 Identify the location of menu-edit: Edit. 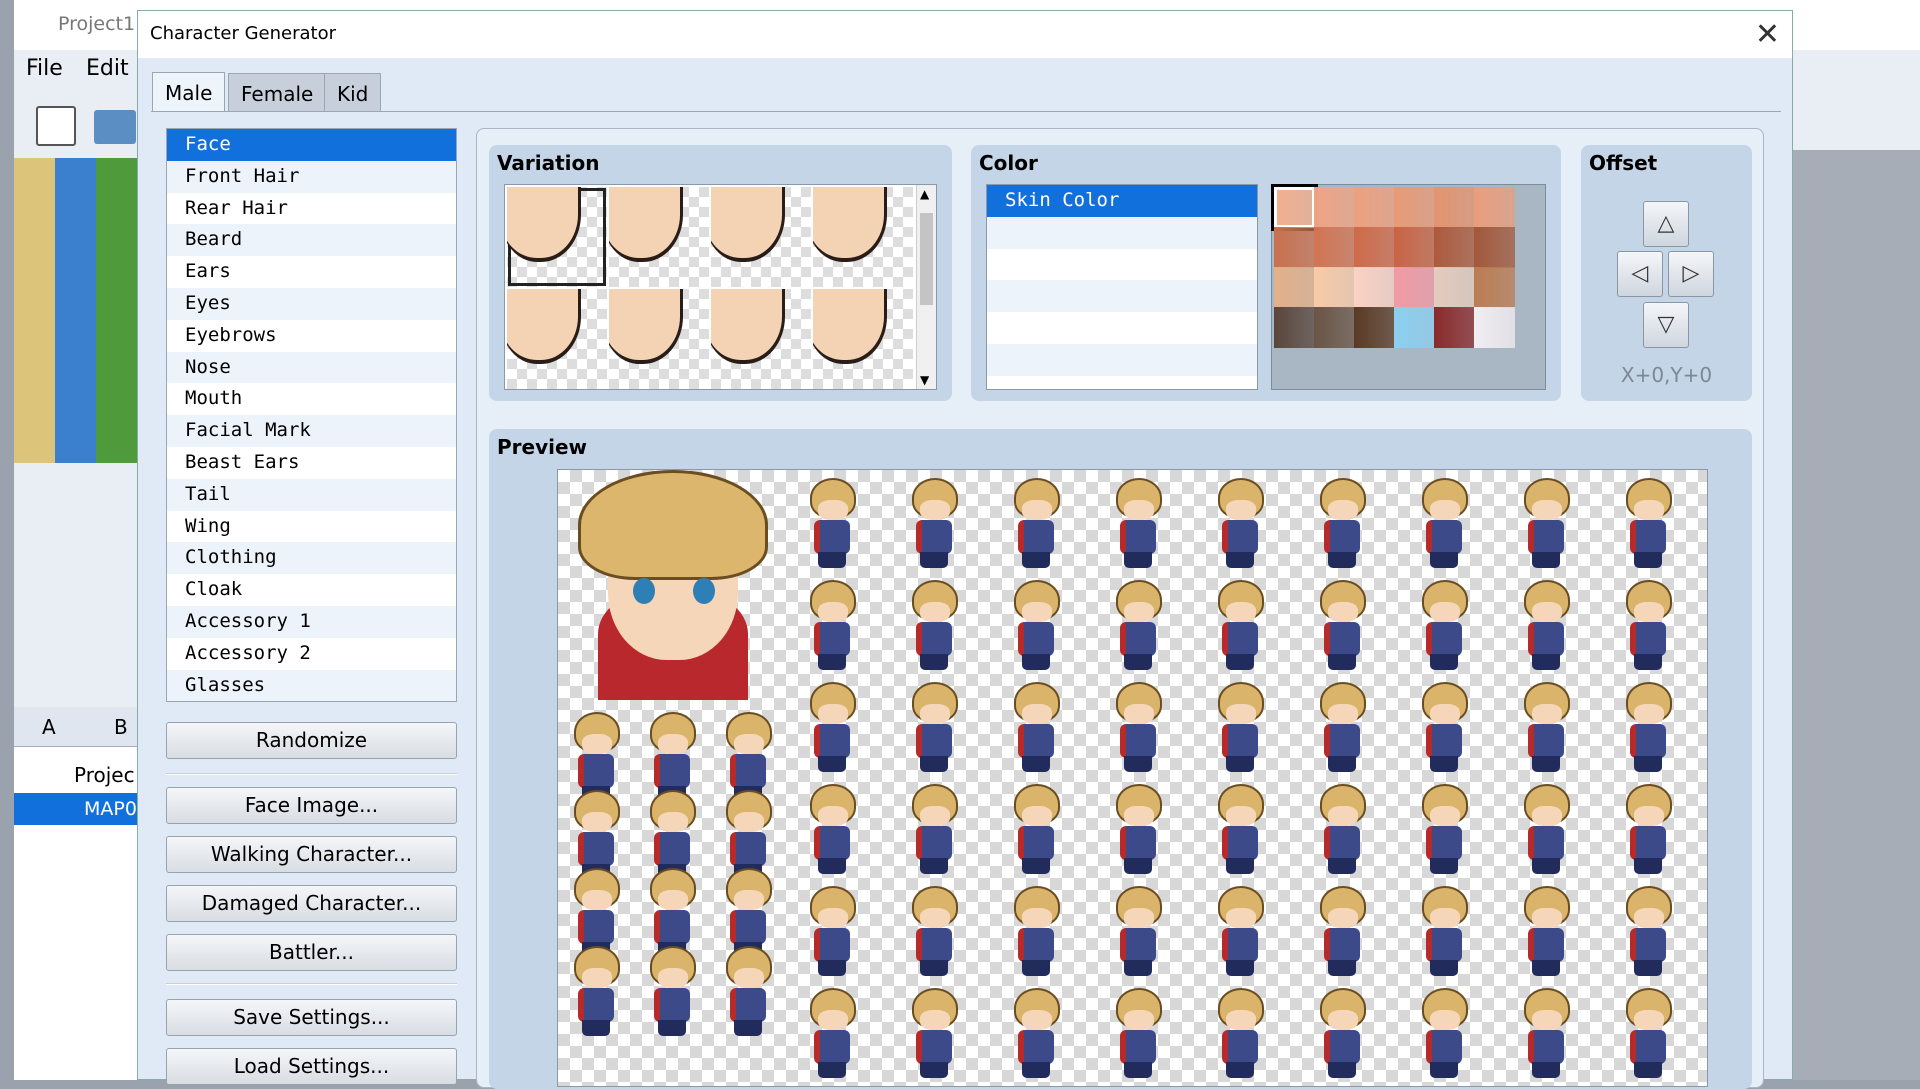
(107, 68).